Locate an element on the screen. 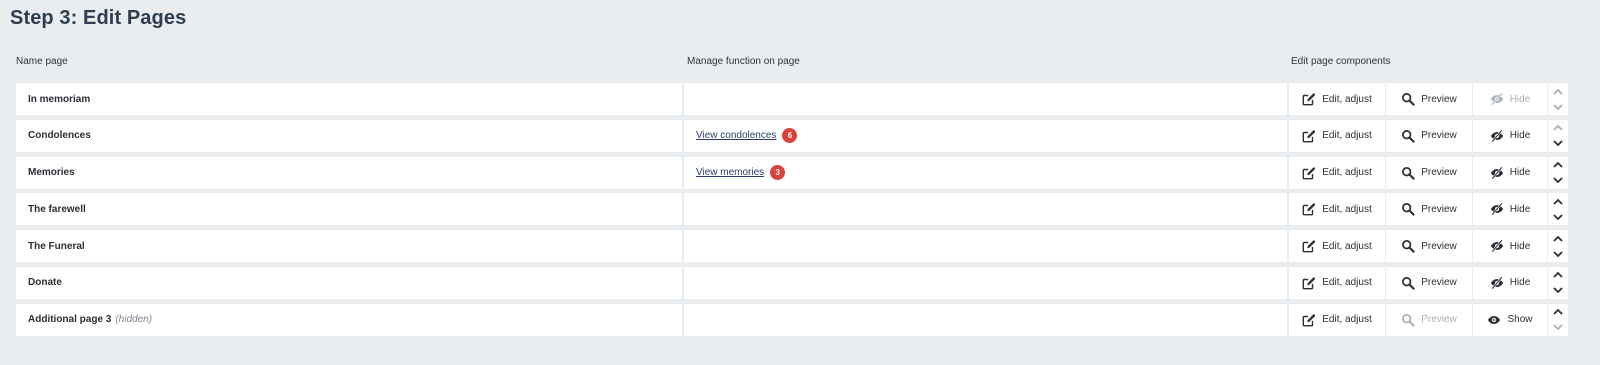  page-row: The farewell Edit, adjust Preview Hide is located at coordinates (792, 209).